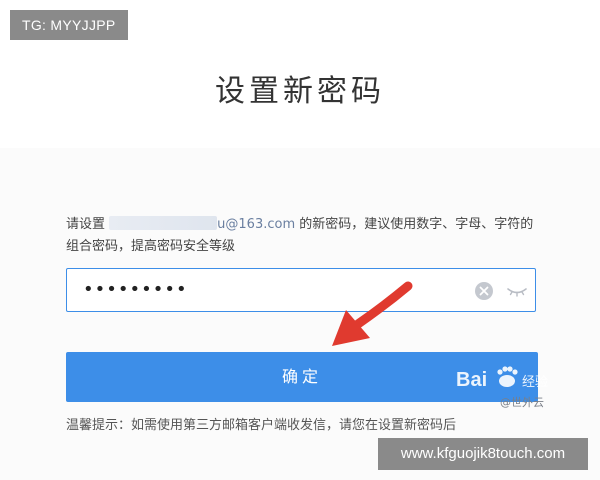 The height and width of the screenshot is (480, 600). Describe the element at coordinates (261, 425) in the screenshot. I see `tip-text: 温馨提示：如需使用第三方邮箱客户端收发信，请您在设置新密码后` at that location.